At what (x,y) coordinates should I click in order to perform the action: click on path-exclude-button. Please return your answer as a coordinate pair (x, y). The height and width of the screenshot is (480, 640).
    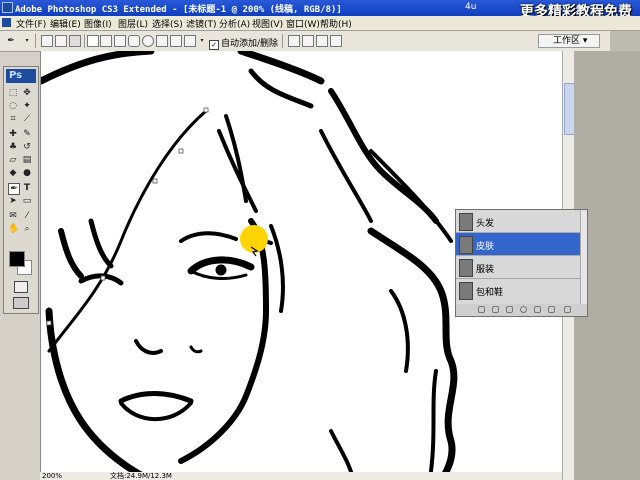
    Looking at the image, I should click on (336, 41).